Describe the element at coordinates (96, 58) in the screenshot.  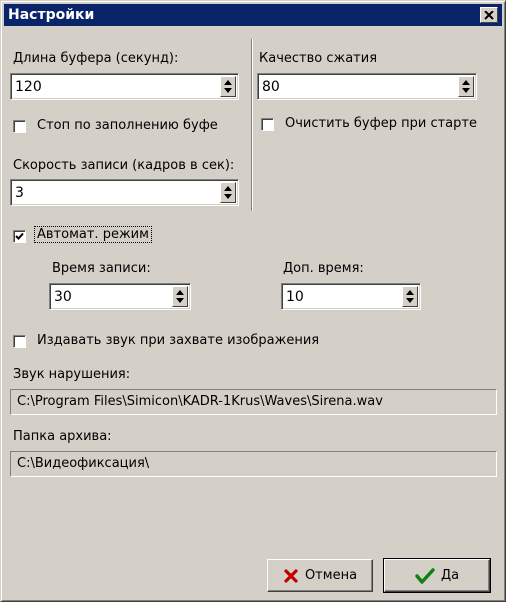
I see `buffer-length-label: Длина буфера (секунд):` at that location.